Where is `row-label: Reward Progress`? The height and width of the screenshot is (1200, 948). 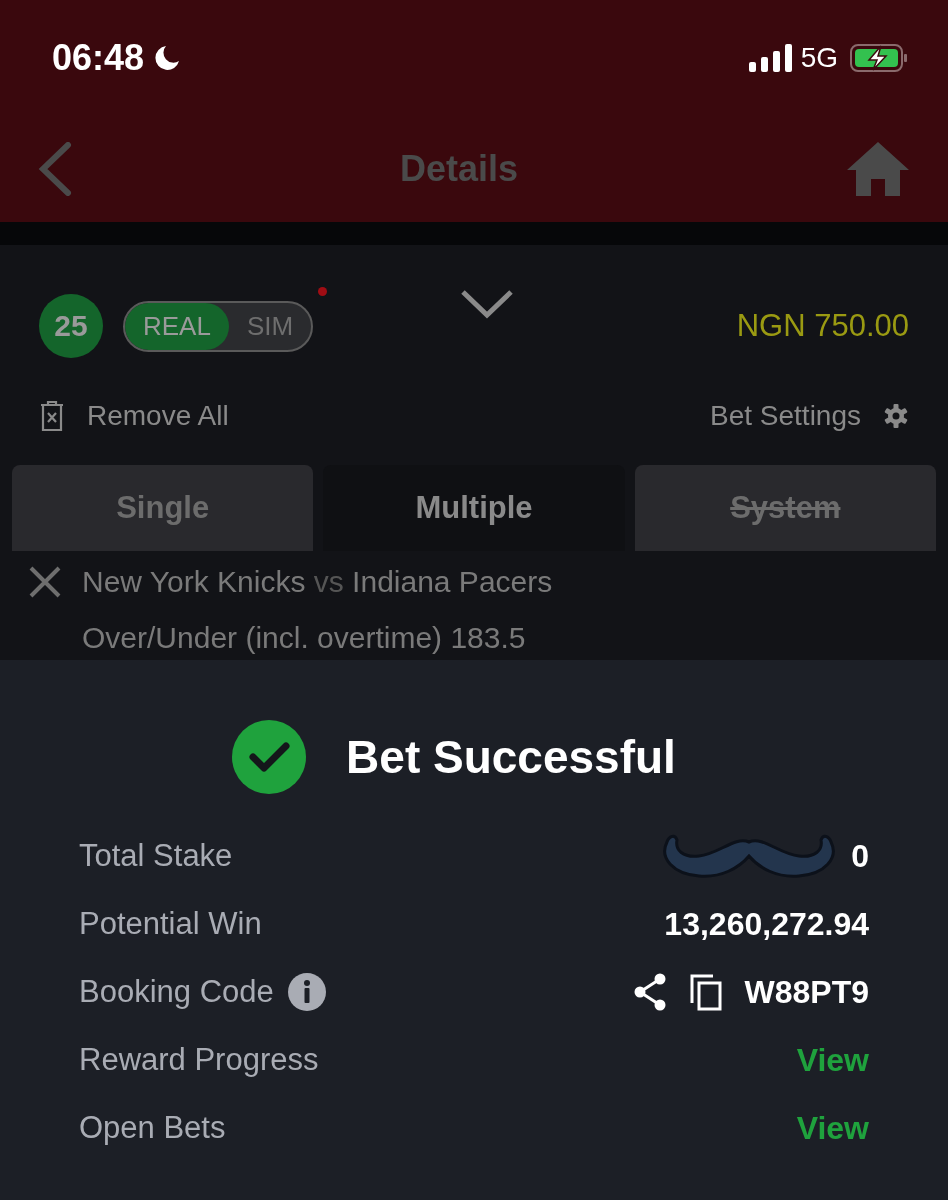 row-label: Reward Progress is located at coordinates (199, 1060).